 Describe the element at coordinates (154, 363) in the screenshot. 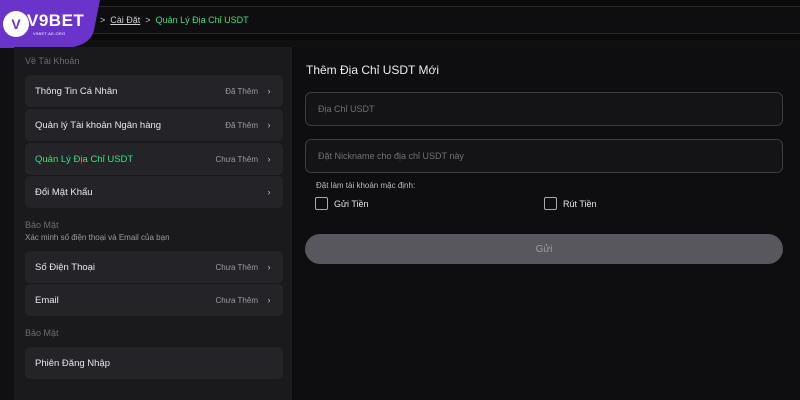

I see `sidebar-item-login-sessions: Phiên Đăng Nhập` at that location.